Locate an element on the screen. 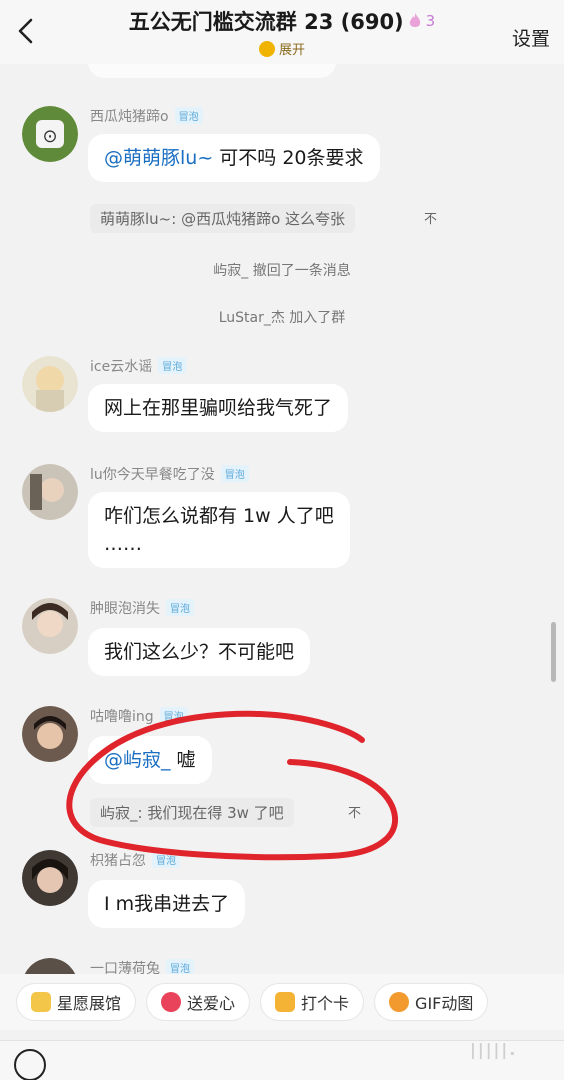  checkin-button: 打个卡 is located at coordinates (312, 1002).